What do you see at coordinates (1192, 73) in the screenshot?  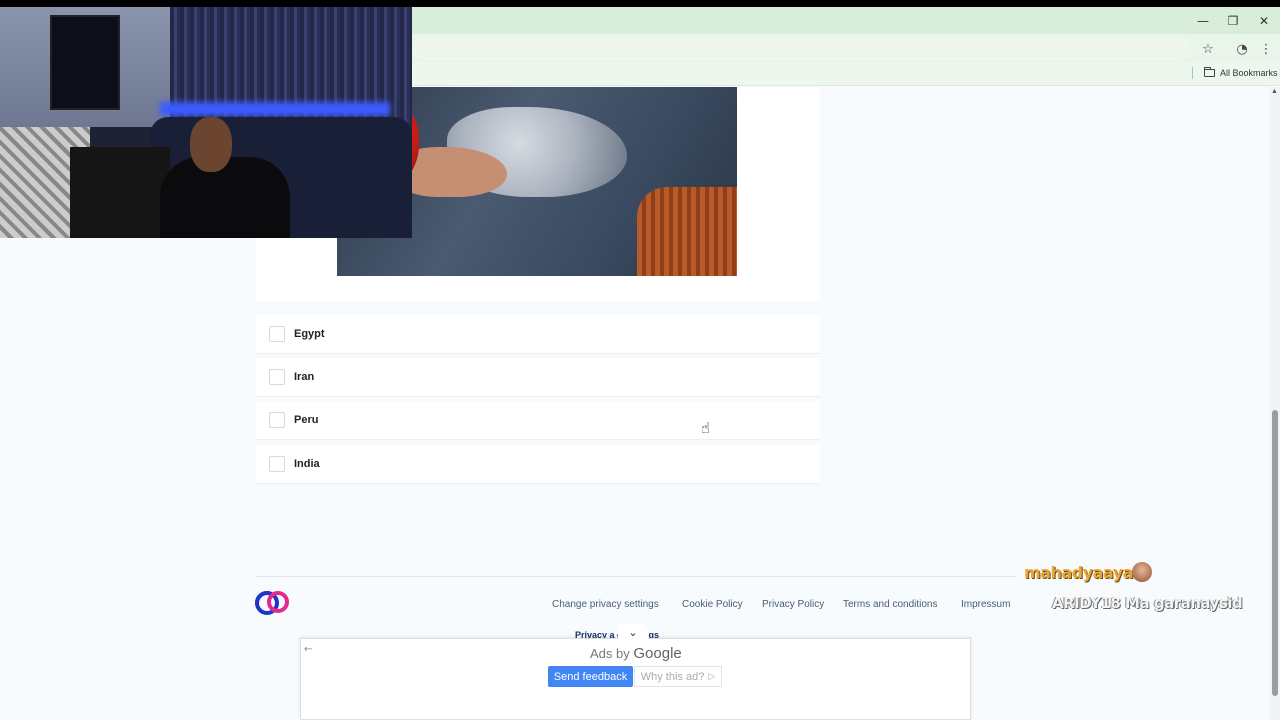 I see `bookmarks-divider` at bounding box center [1192, 73].